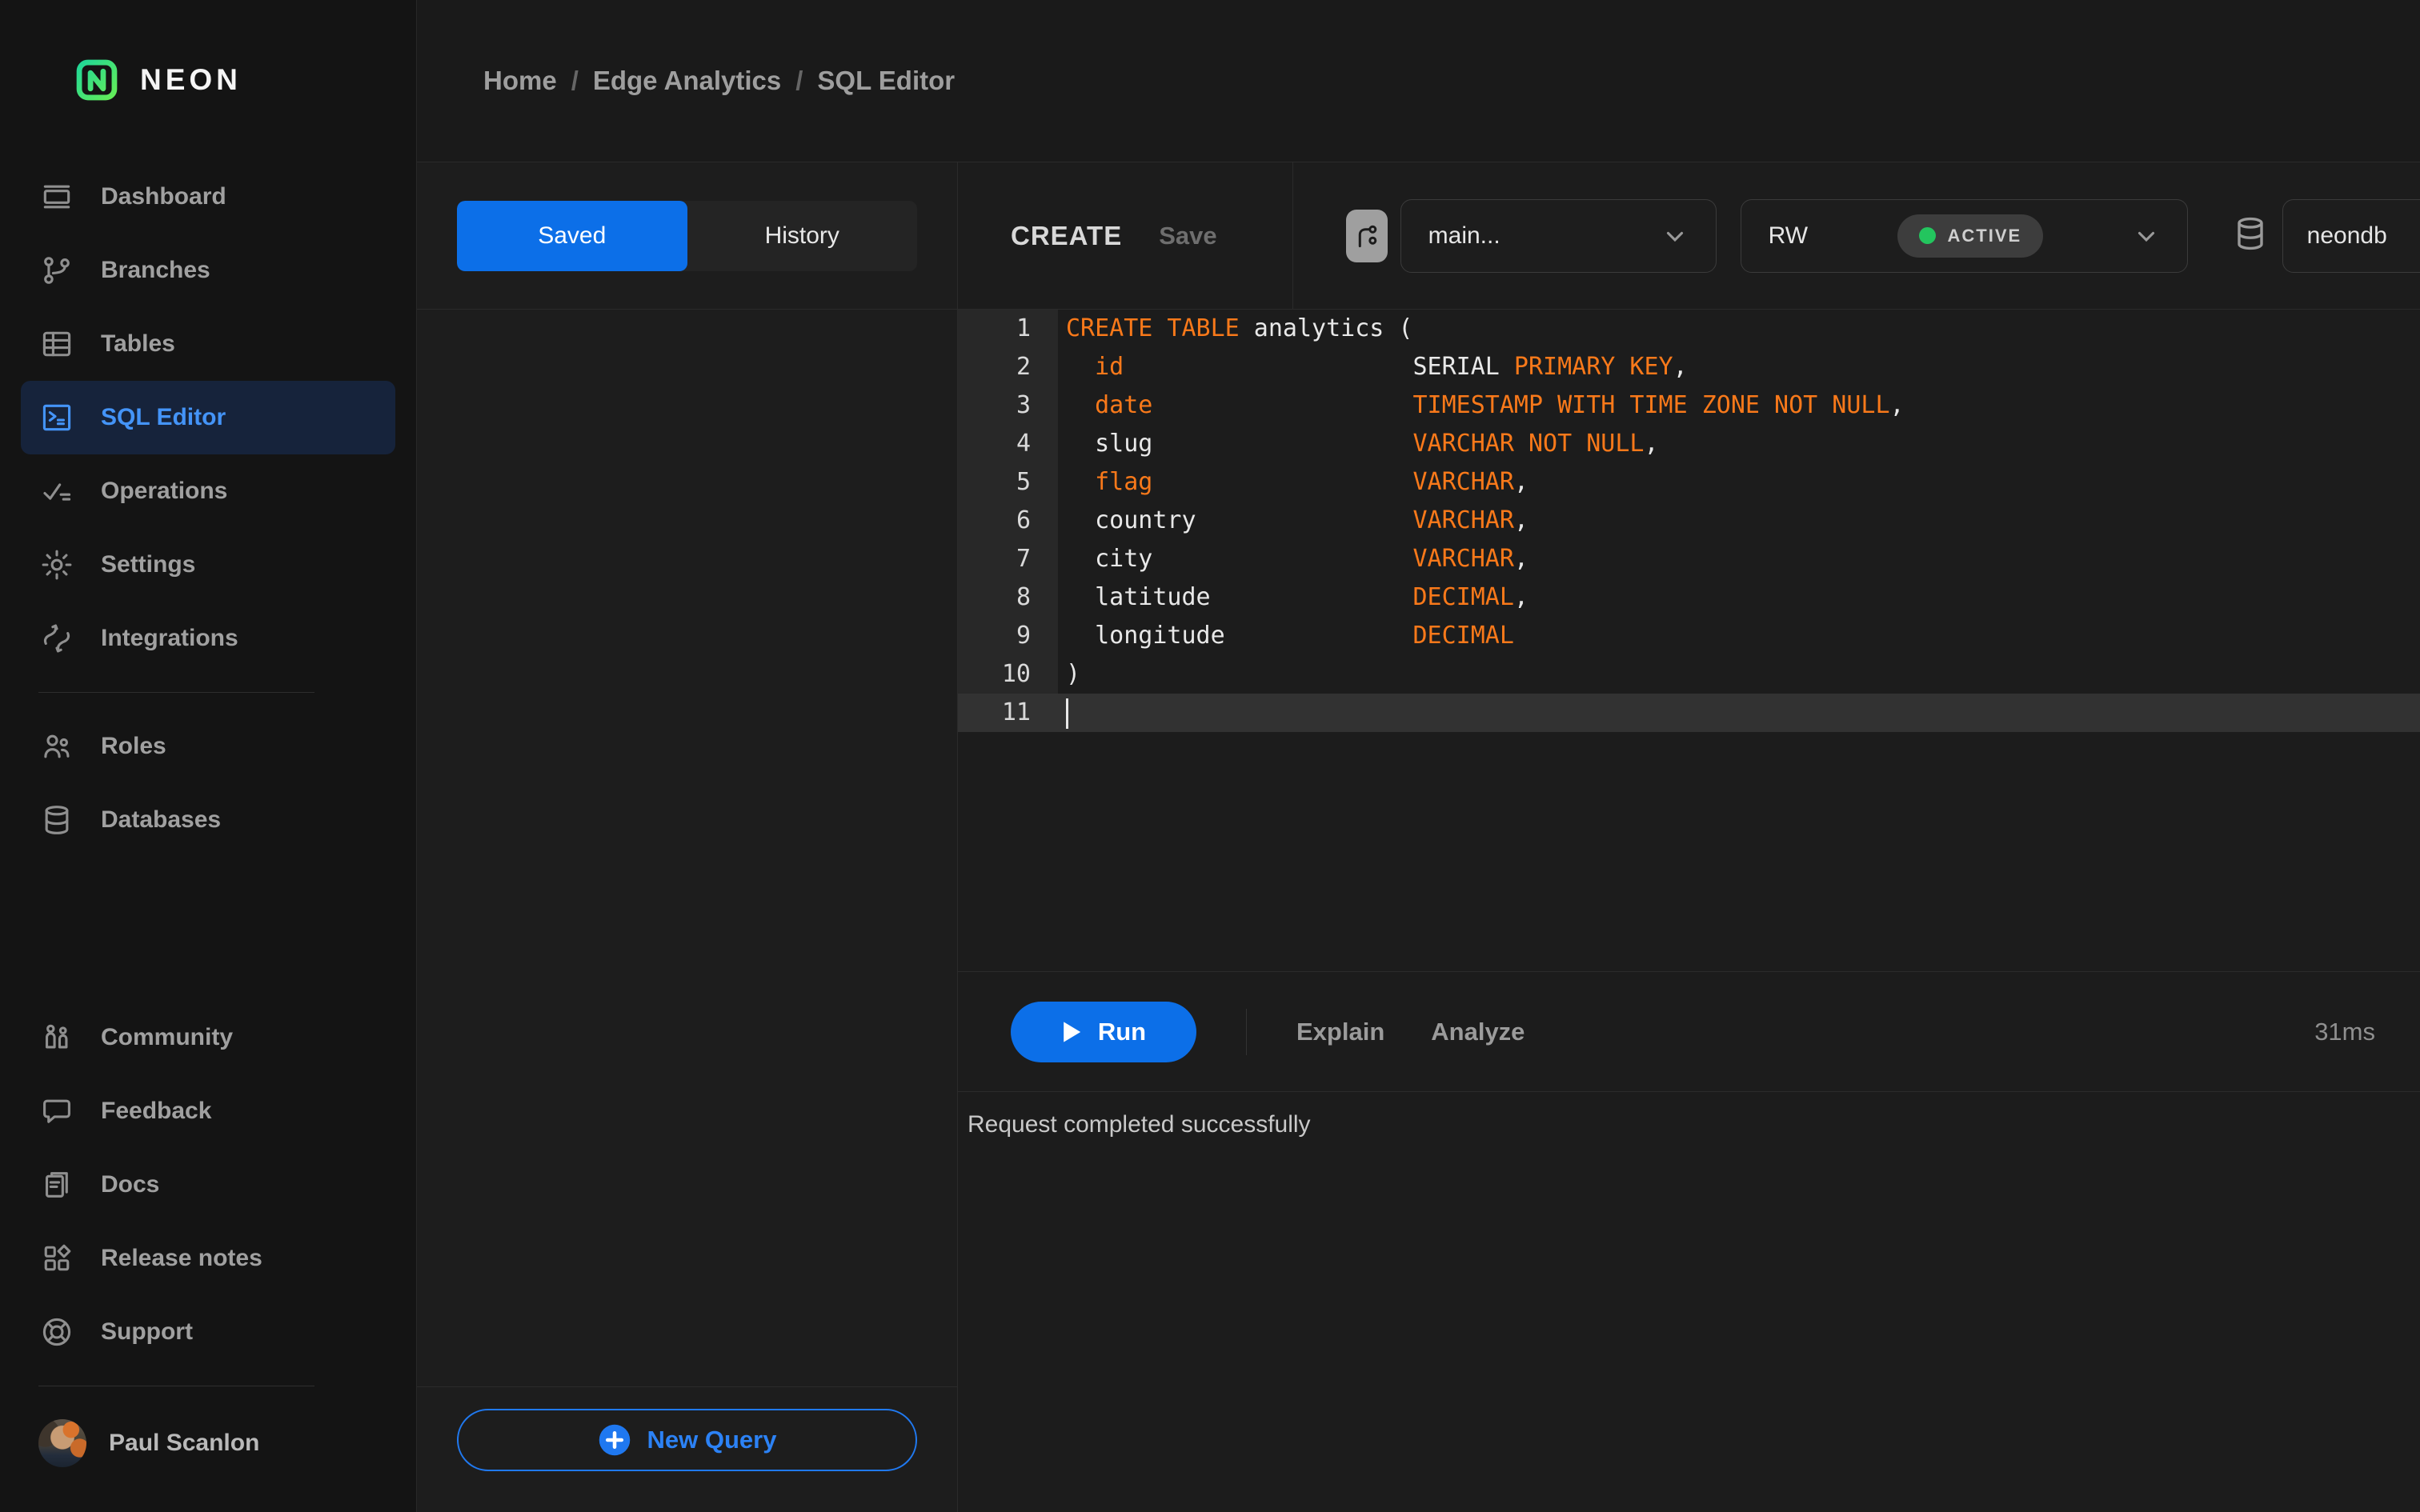  I want to click on code-line-4: 4 slug VARCHAR NOT NULL,, so click(1689, 444).